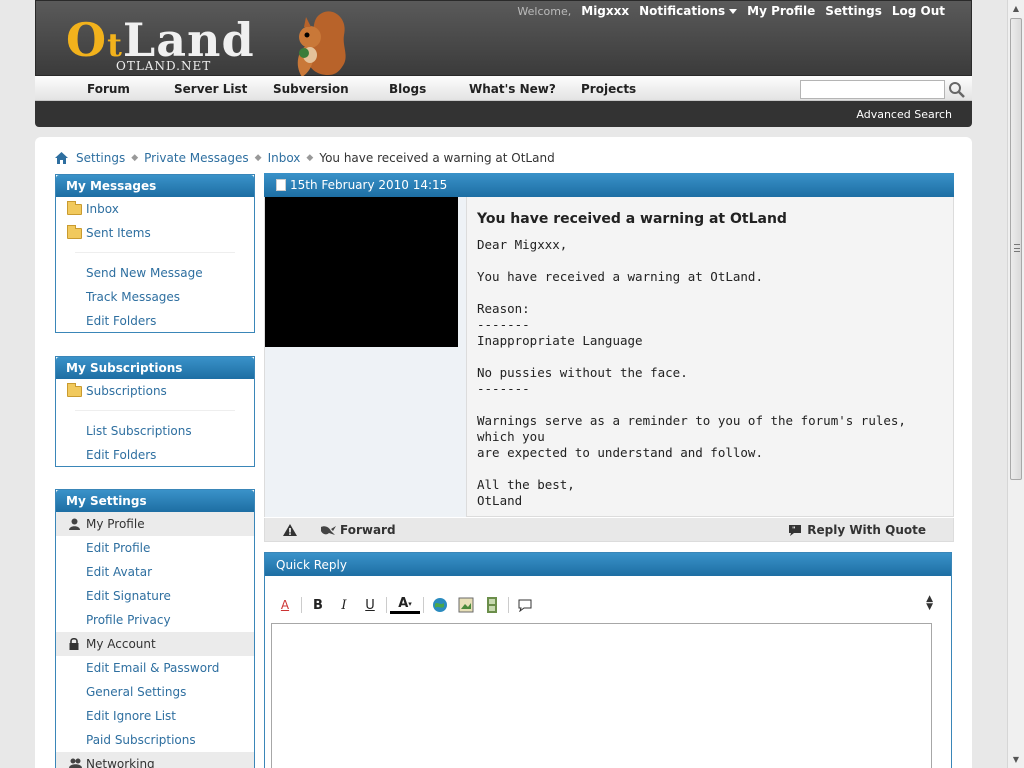  What do you see at coordinates (1016, 249) in the screenshot?
I see `scroll-thumb` at bounding box center [1016, 249].